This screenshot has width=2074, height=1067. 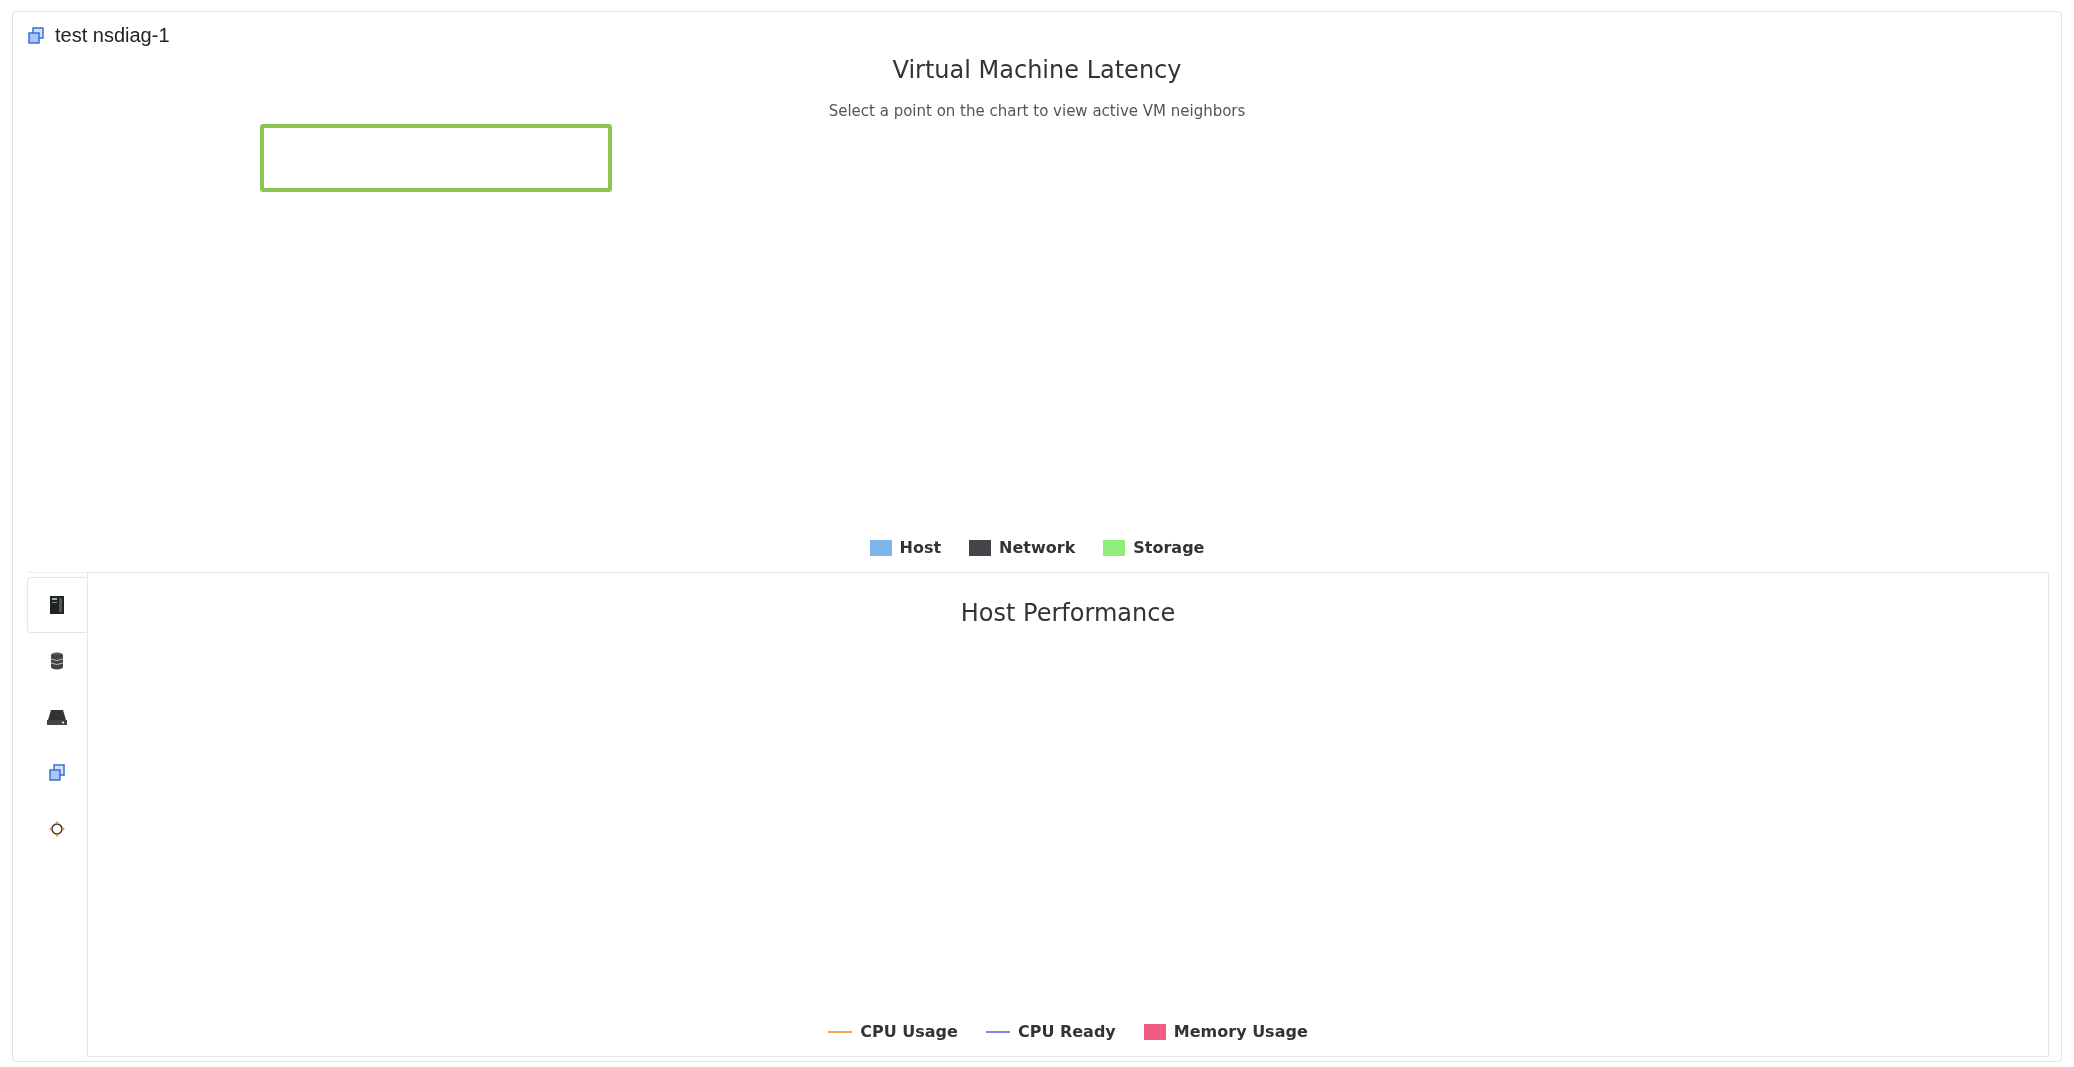 What do you see at coordinates (1022, 548) in the screenshot?
I see `legend-item: Network` at bounding box center [1022, 548].